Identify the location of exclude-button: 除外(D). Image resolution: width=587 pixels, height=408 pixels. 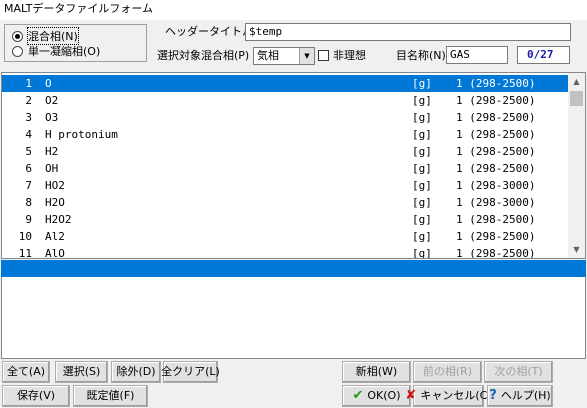
(136, 372).